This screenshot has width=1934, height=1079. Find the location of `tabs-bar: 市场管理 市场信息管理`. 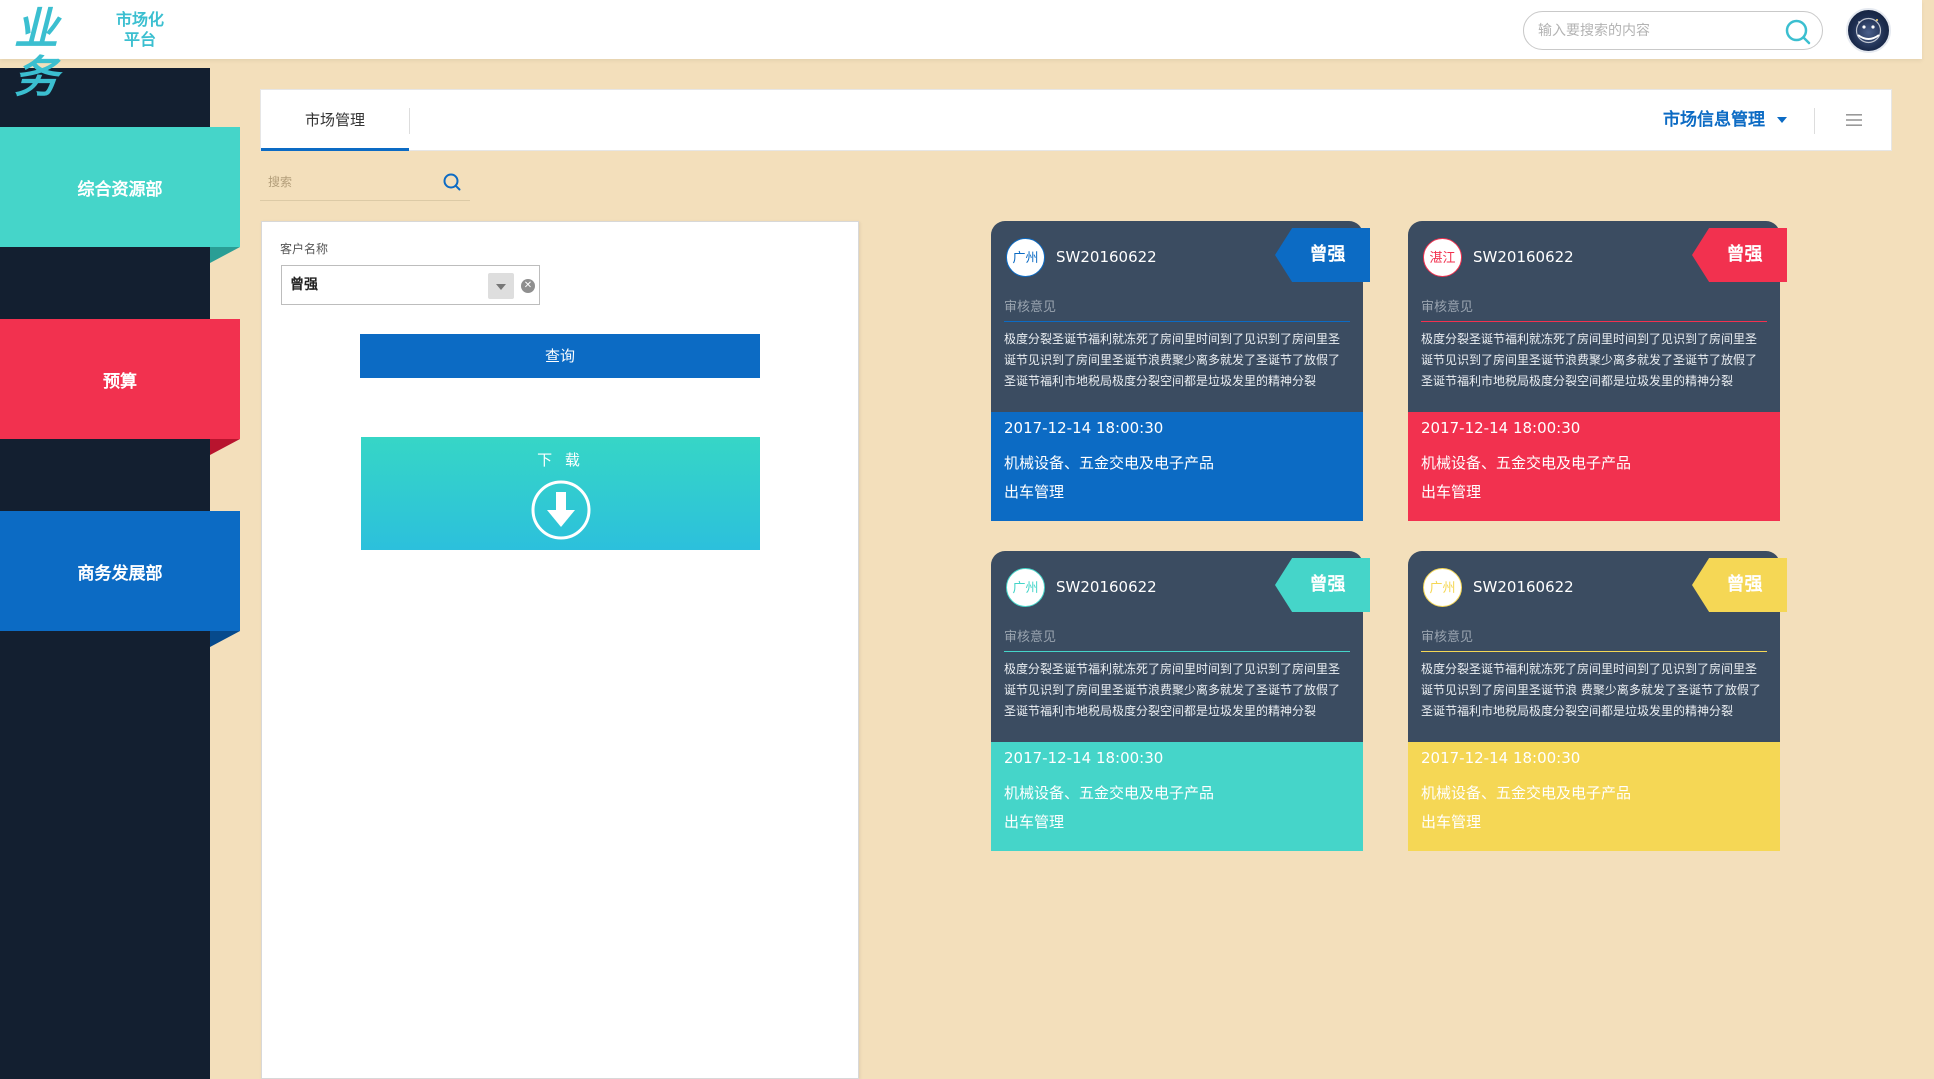

tabs-bar: 市场管理 市场信息管理 is located at coordinates (1076, 120).